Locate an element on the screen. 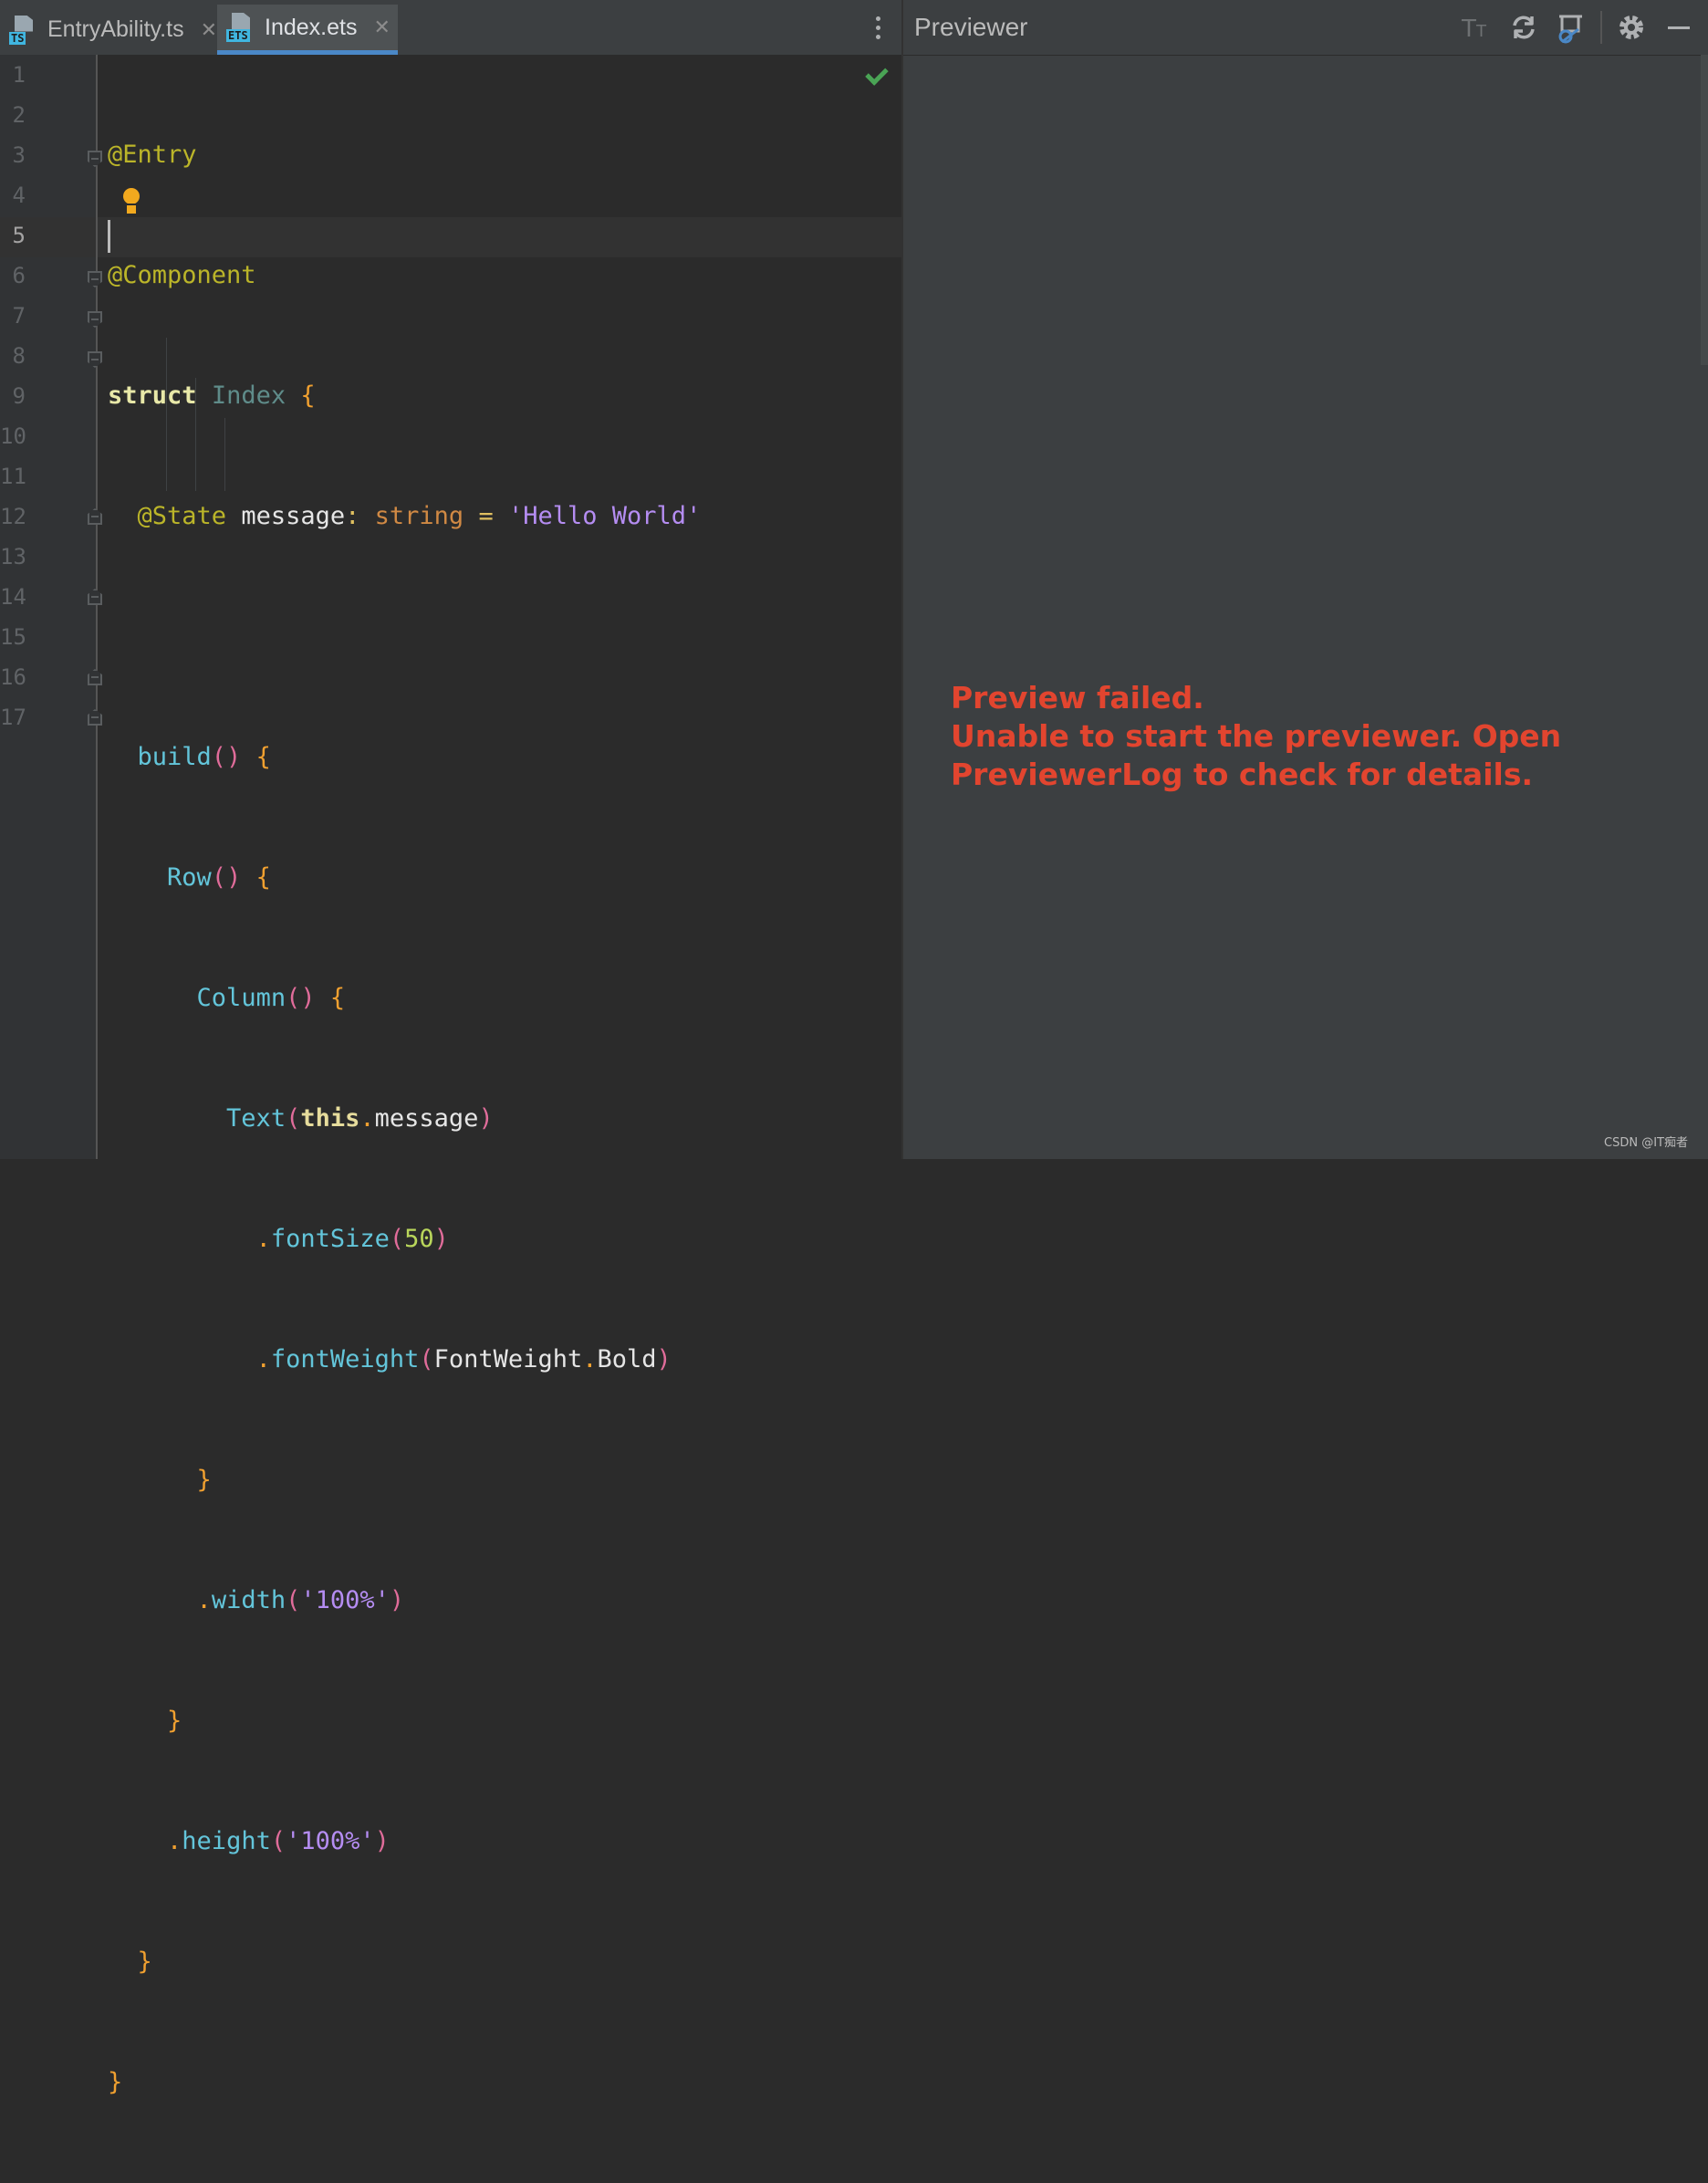  toolbar-separator is located at coordinates (1601, 28).